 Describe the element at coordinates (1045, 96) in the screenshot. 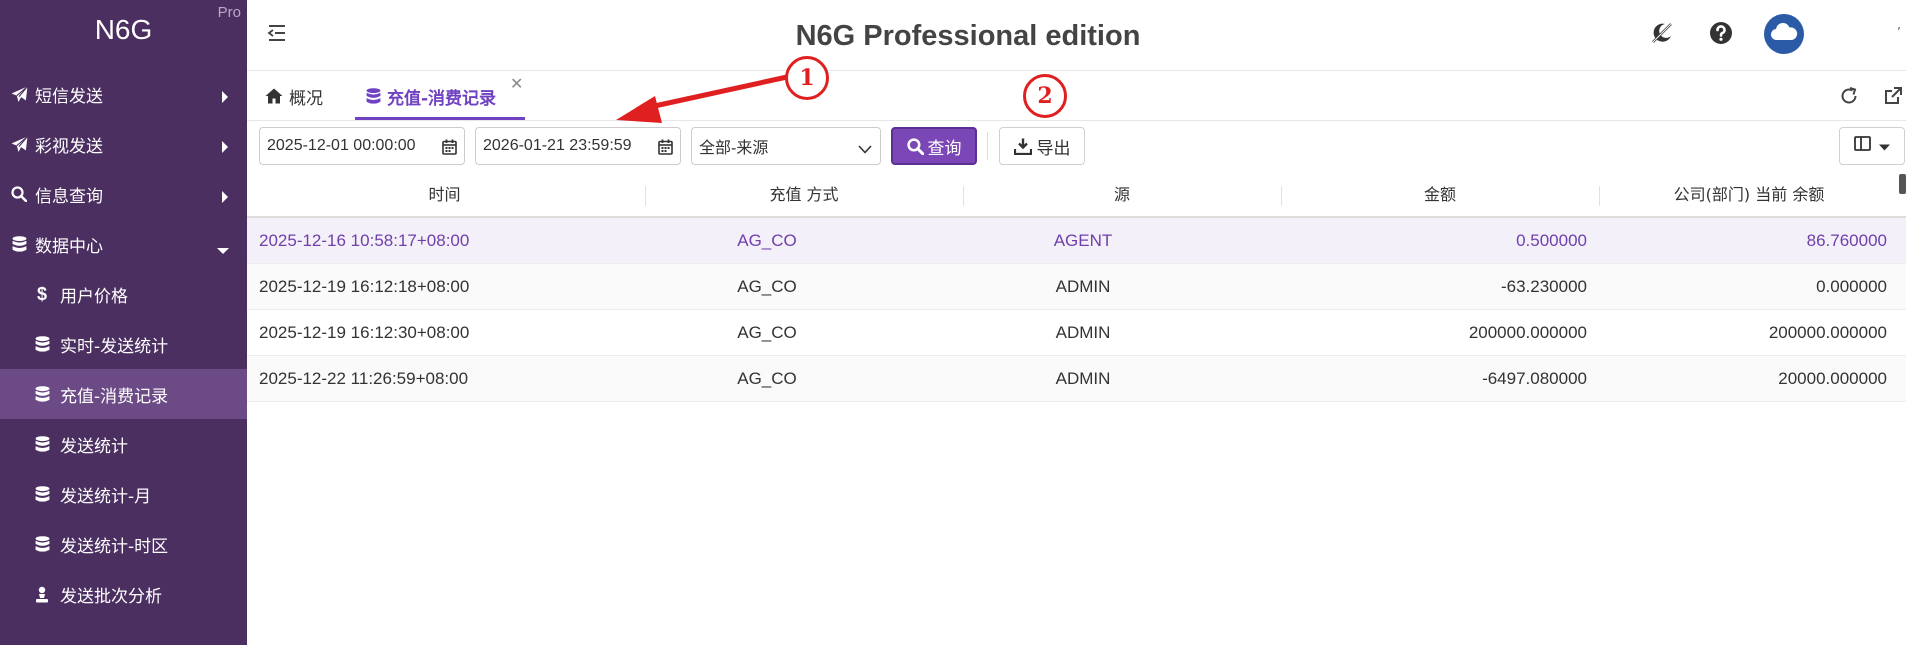

I see `annotation-badge-2: 2` at that location.